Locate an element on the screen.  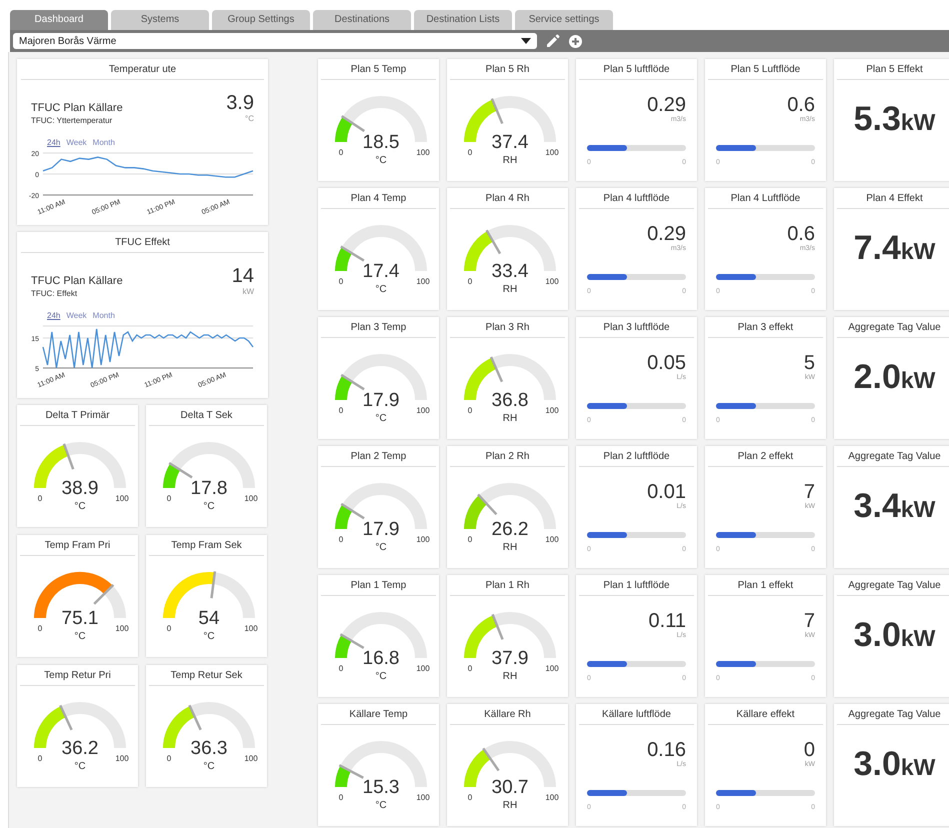
tab: Group Settings is located at coordinates (261, 20).